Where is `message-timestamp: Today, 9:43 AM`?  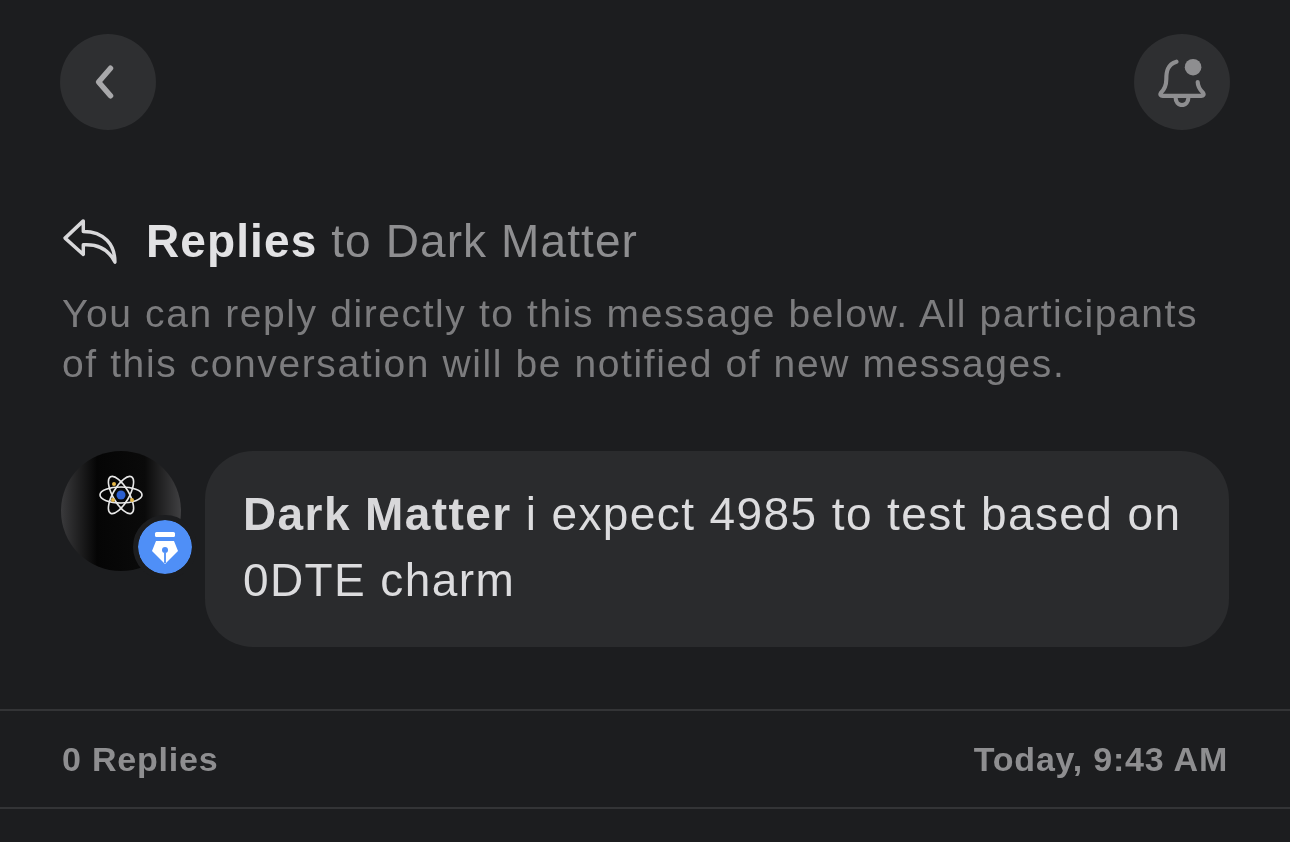
message-timestamp: Today, 9:43 AM is located at coordinates (1100, 759).